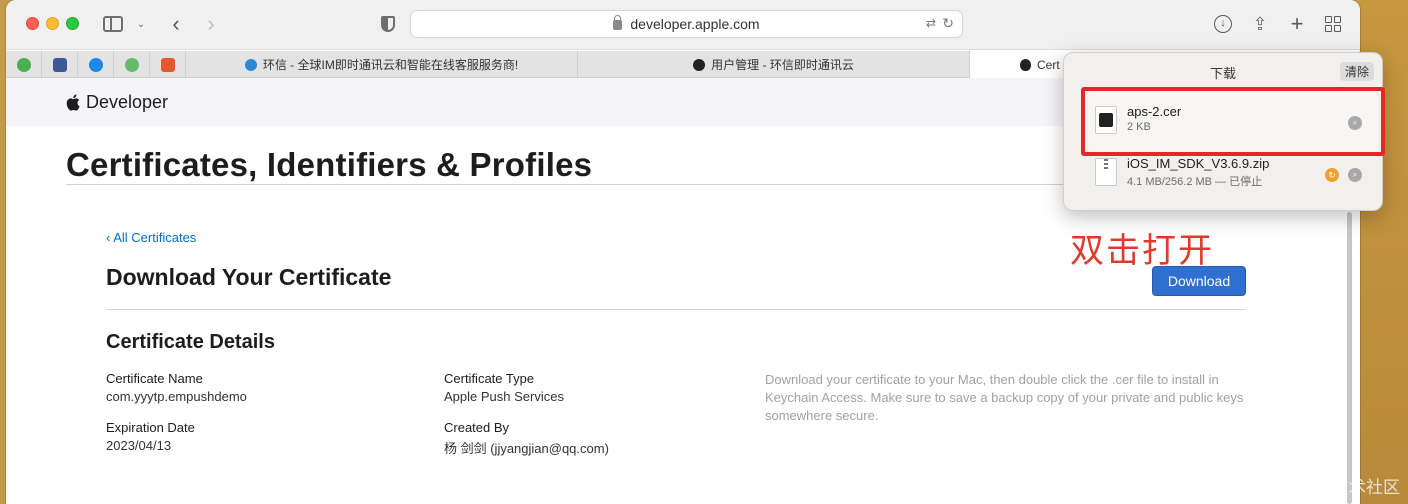 The height and width of the screenshot is (504, 1408). What do you see at coordinates (1025, 64) in the screenshot?
I see `apple-favicon-icon` at bounding box center [1025, 64].